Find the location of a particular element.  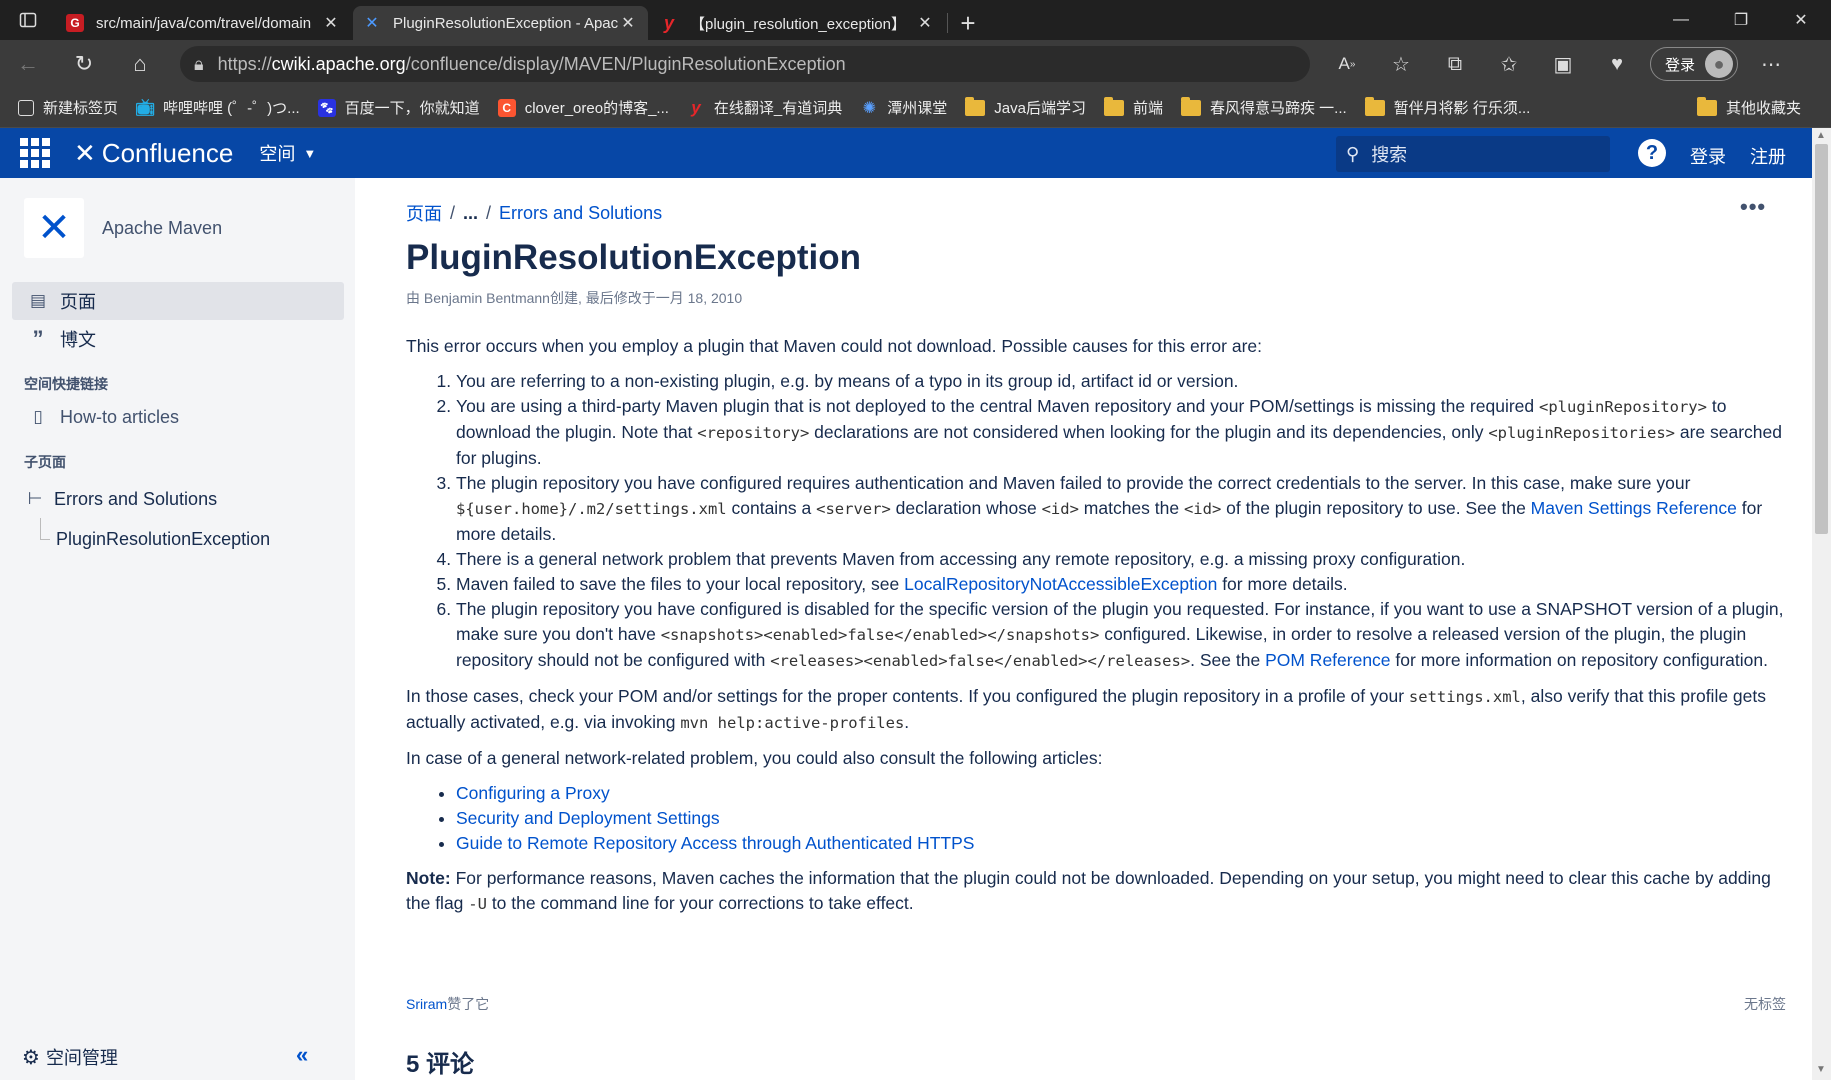

home-icon: ⌂ is located at coordinates (140, 64).